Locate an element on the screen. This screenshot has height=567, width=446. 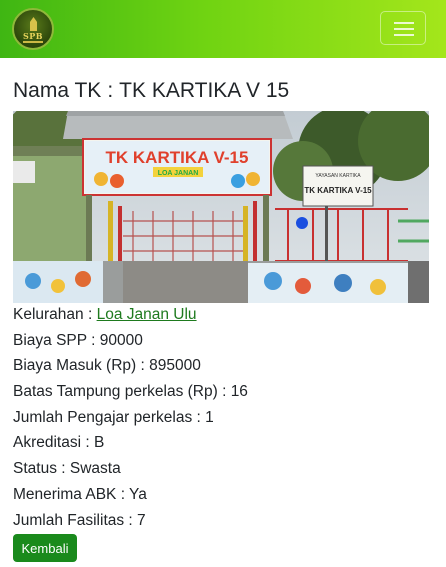
board-title: TK KARTIKA V-15 is located at coordinates (338, 190).